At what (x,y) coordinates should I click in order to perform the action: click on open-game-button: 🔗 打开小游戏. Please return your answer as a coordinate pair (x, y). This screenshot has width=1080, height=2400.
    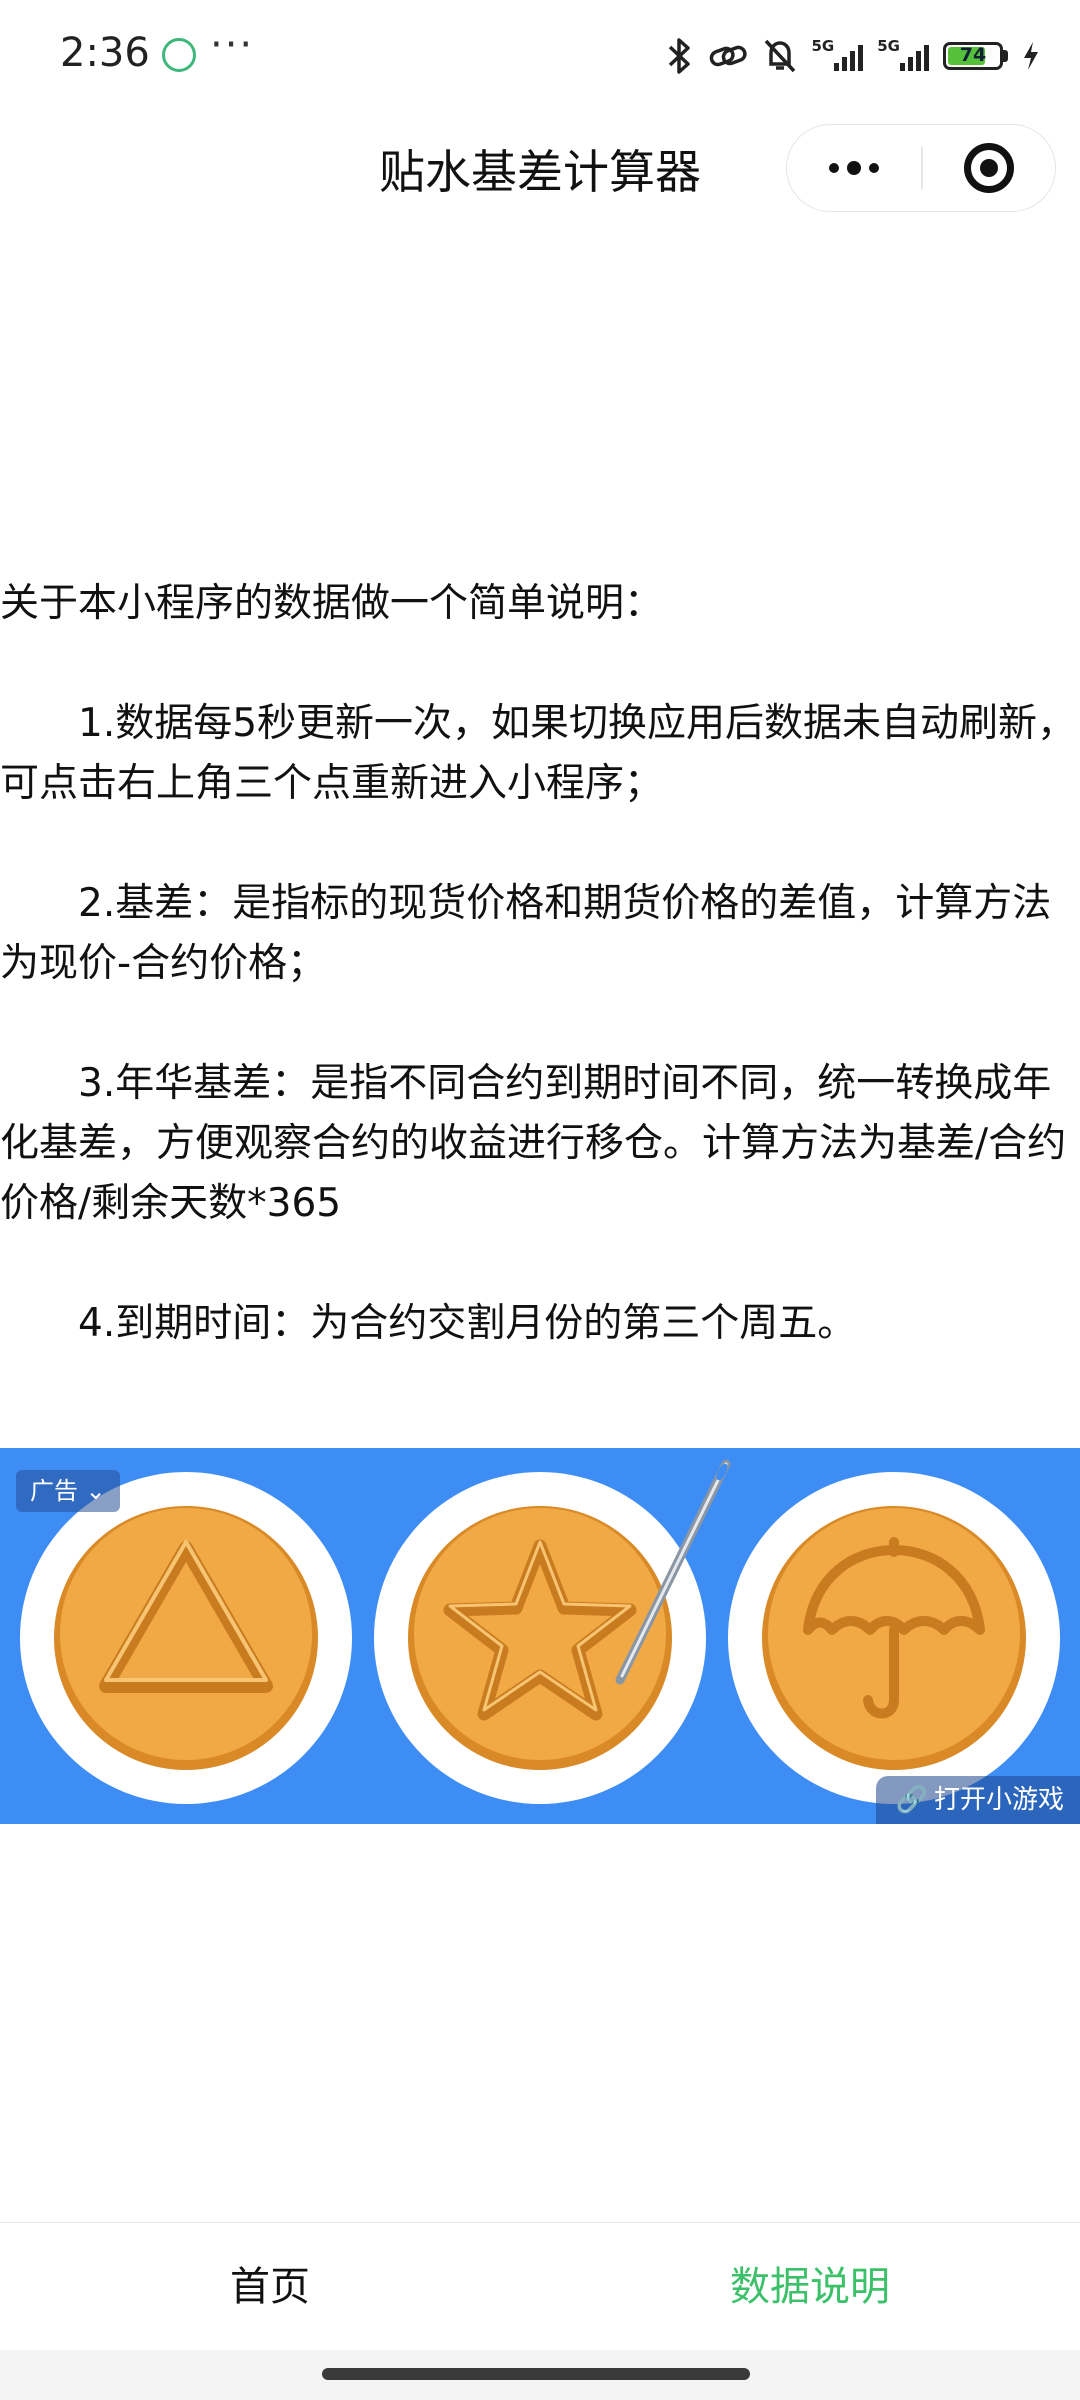
    Looking at the image, I should click on (977, 1800).